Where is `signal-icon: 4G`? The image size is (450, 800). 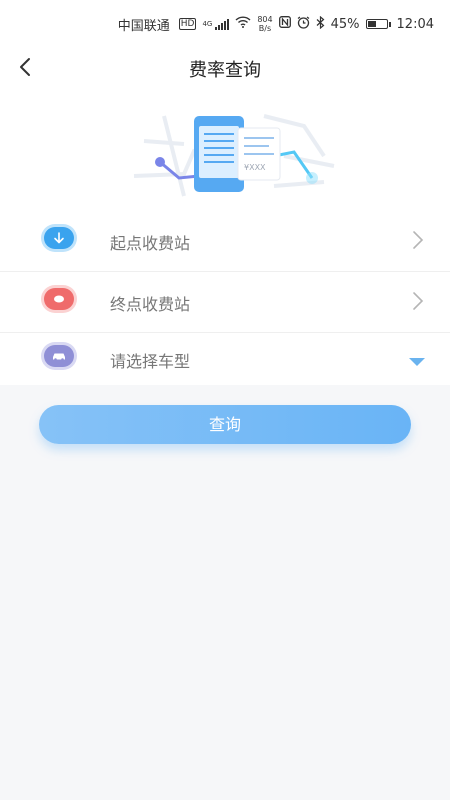
signal-icon: 4G is located at coordinates (216, 24).